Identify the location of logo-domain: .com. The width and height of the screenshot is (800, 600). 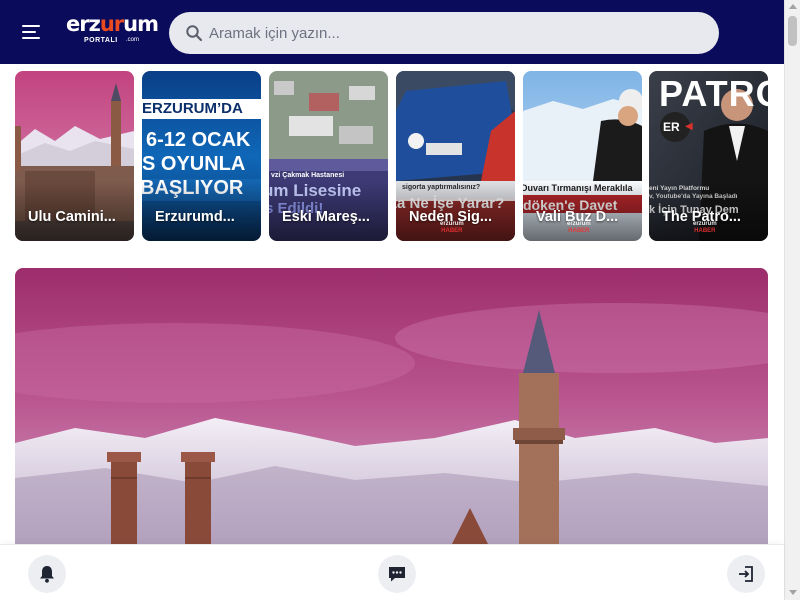
(133, 40).